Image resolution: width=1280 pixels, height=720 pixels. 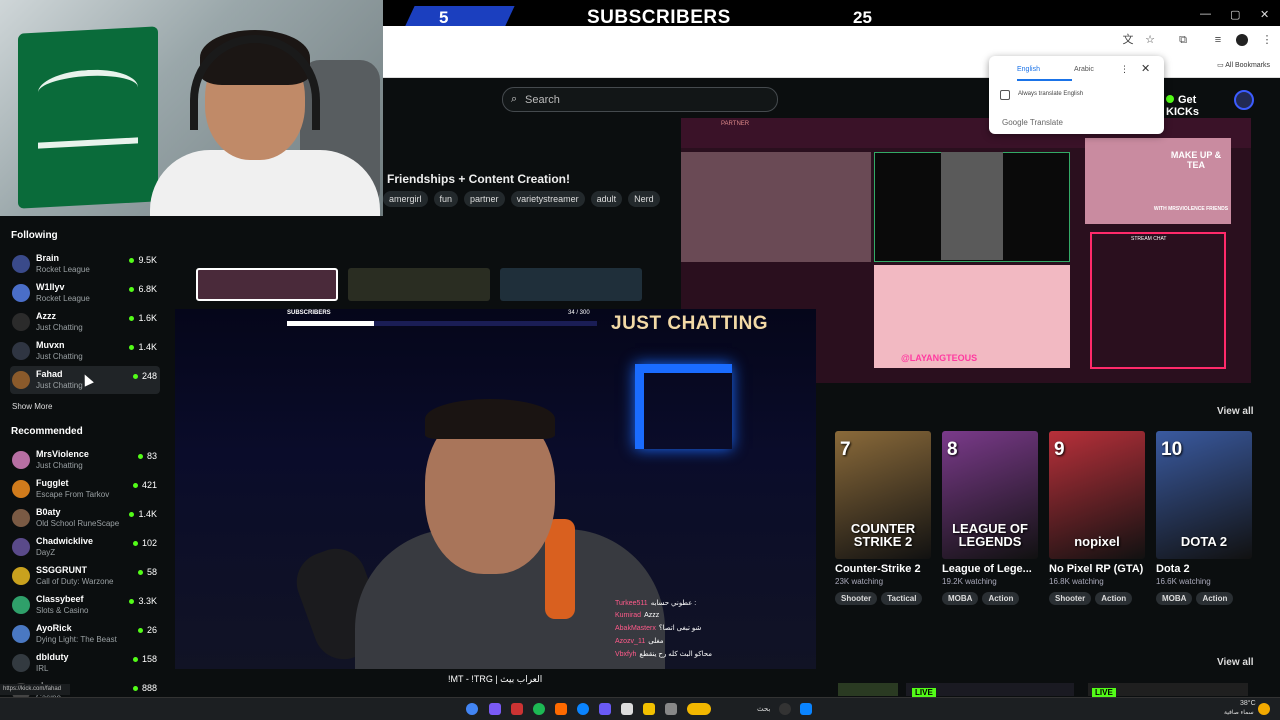 I want to click on category-watching: 16.8K watching, so click(x=1076, y=581).